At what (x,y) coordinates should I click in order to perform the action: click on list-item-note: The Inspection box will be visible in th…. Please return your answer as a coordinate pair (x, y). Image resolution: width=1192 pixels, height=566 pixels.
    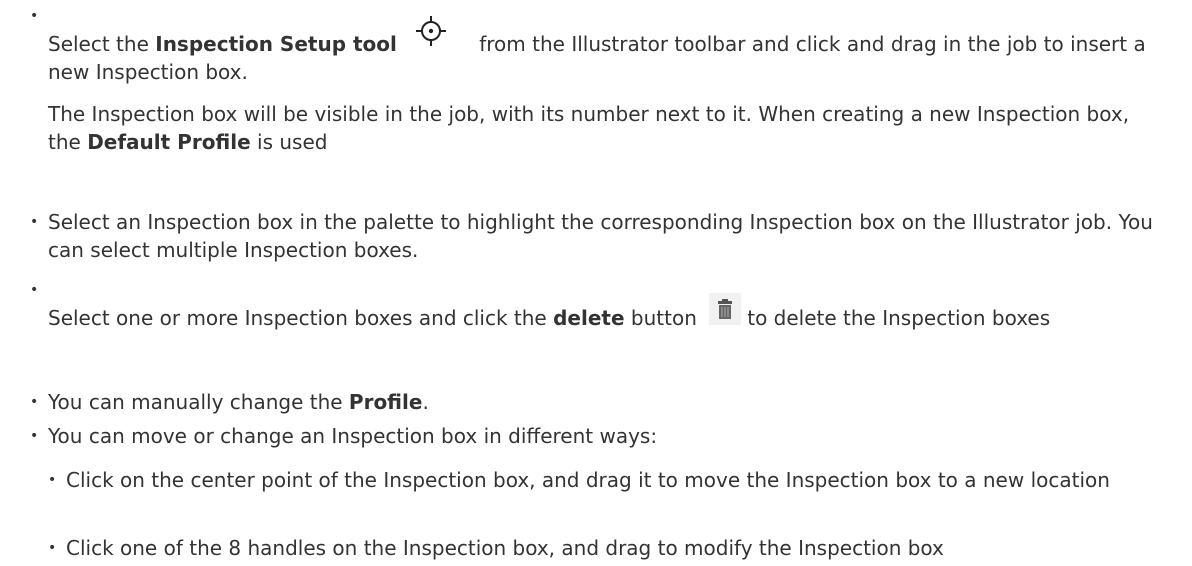
    Looking at the image, I should click on (595, 128).